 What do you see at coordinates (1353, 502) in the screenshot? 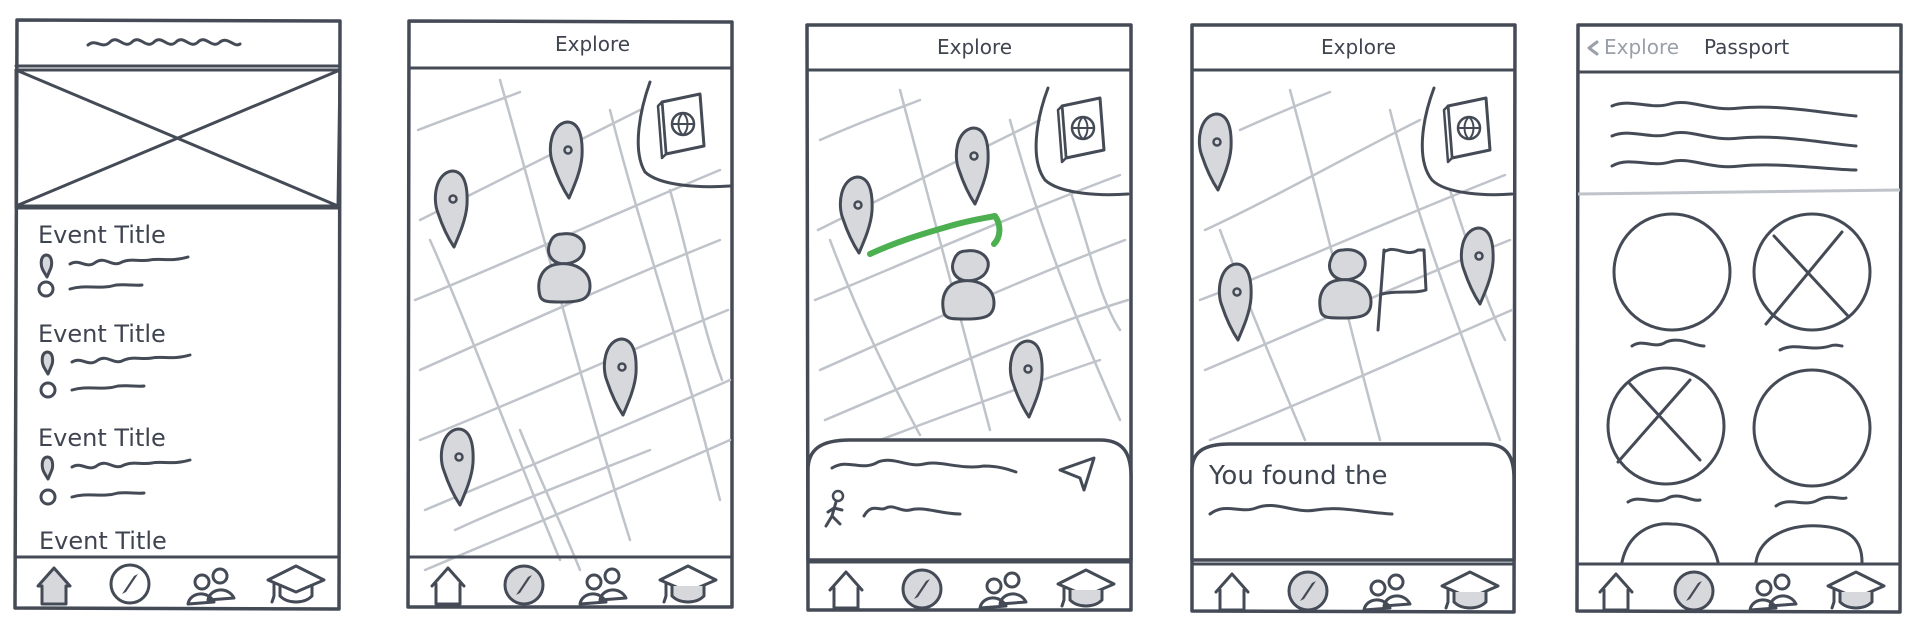
I see `bottom-sheet: You found the` at bounding box center [1353, 502].